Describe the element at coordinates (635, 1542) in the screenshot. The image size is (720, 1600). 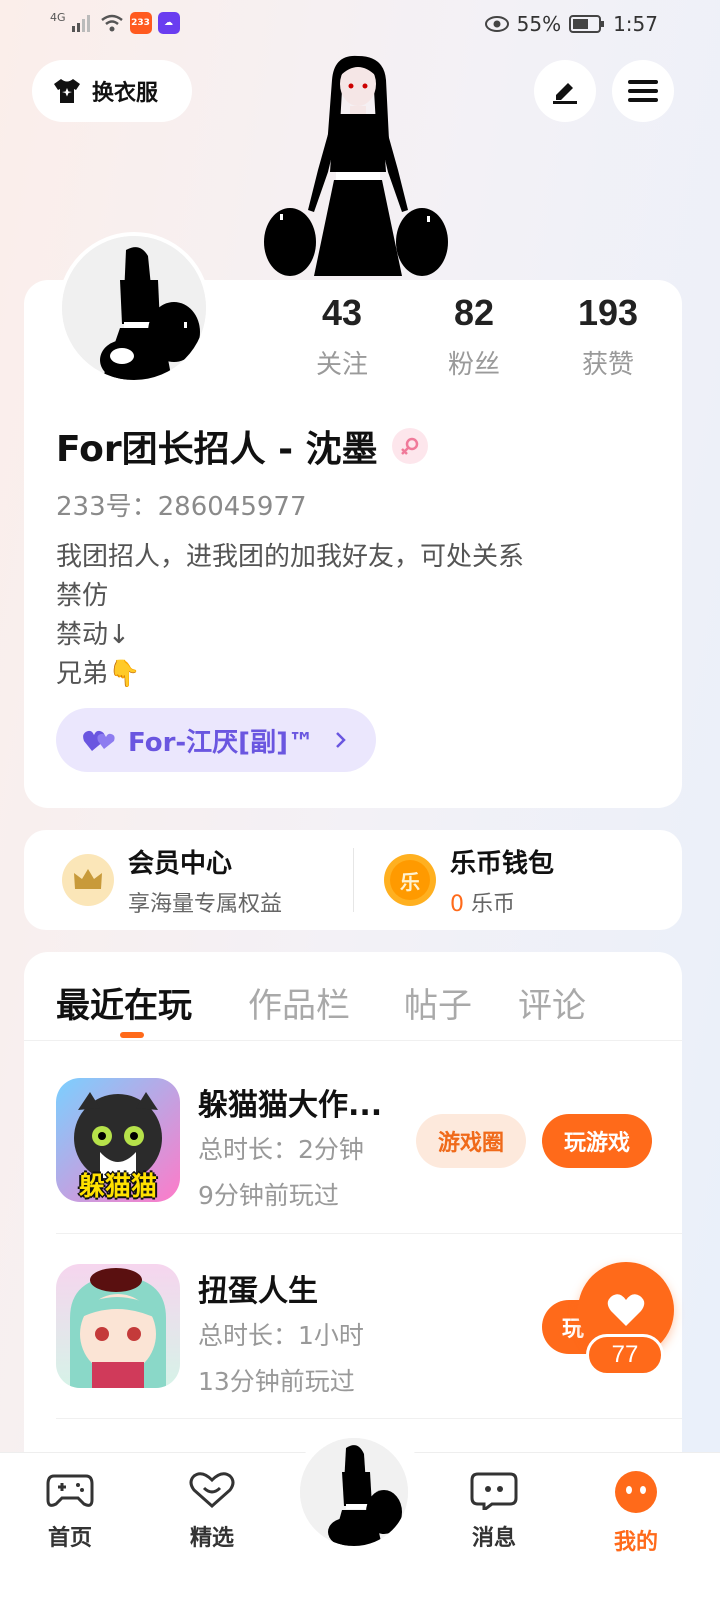
I see `nav-mine-label: 我的` at that location.